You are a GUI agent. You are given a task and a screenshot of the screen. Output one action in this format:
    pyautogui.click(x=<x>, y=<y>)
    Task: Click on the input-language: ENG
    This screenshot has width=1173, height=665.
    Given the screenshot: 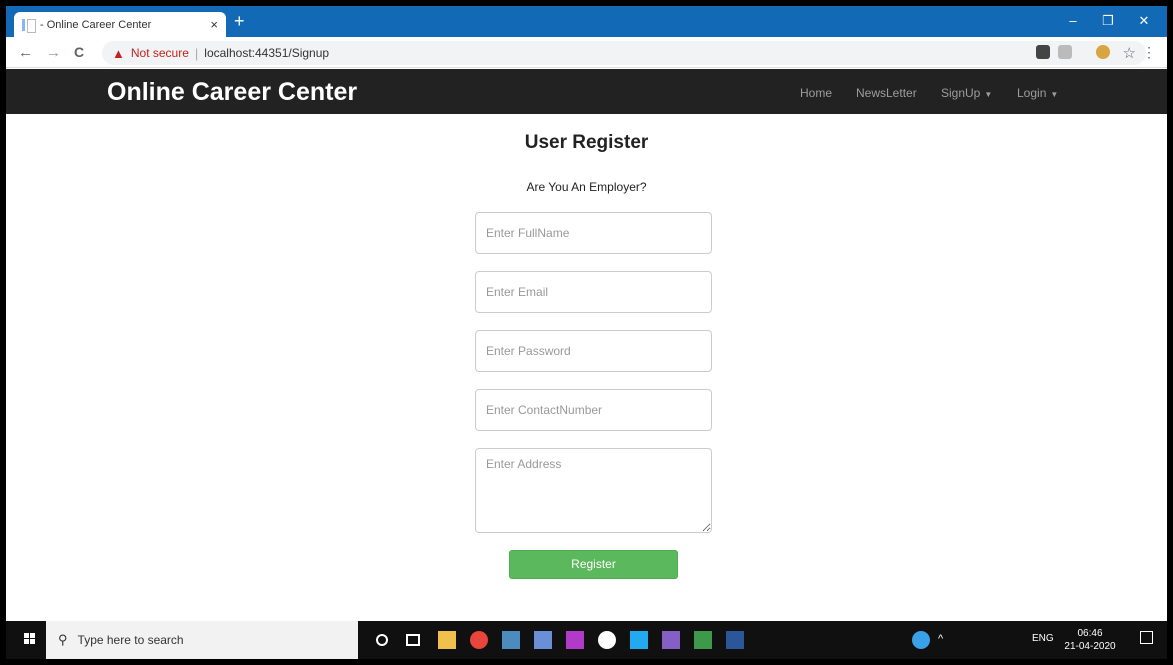 What is the action you would take?
    pyautogui.click(x=1043, y=638)
    